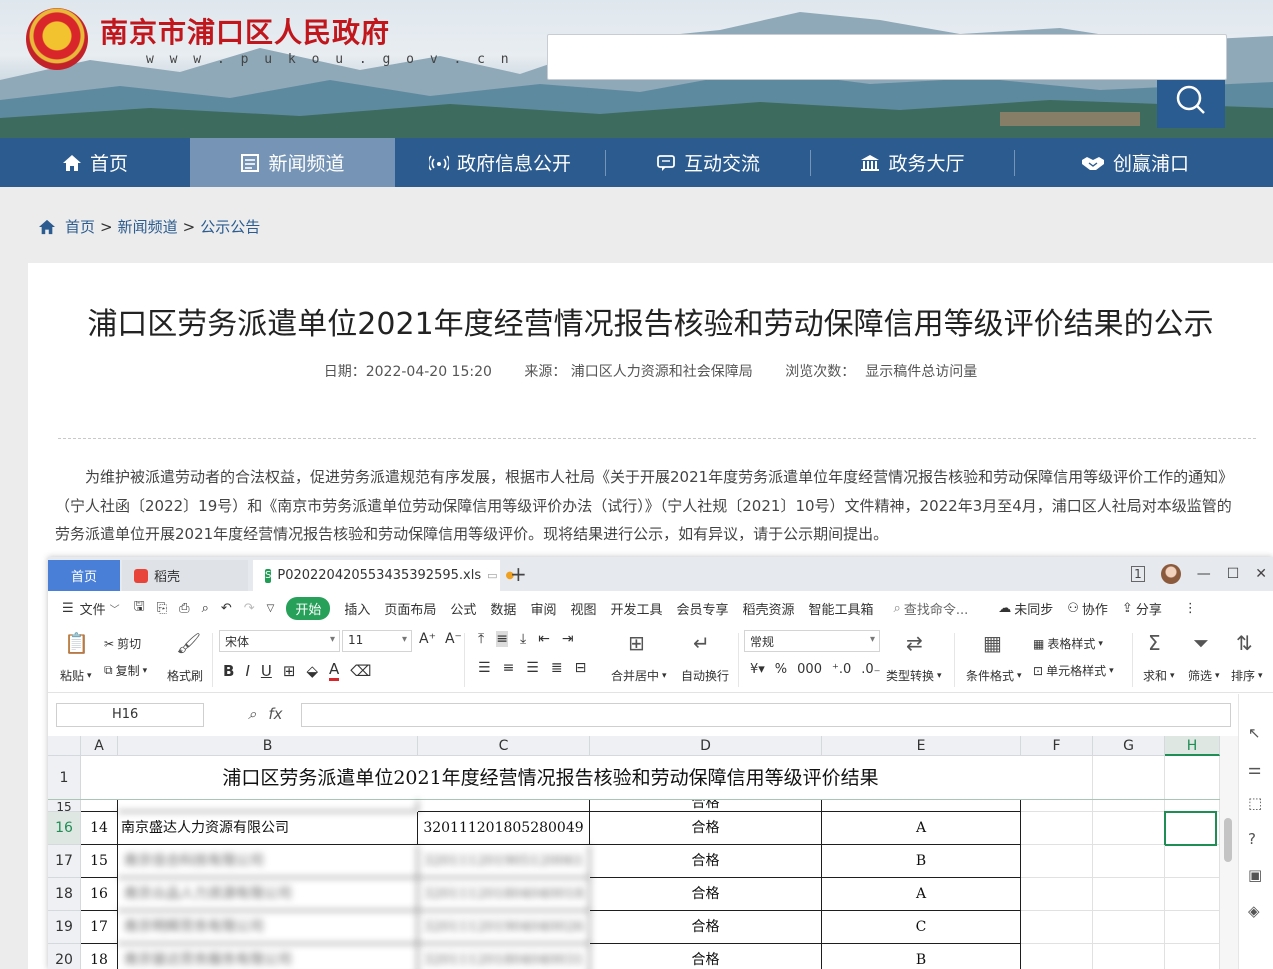 The height and width of the screenshot is (969, 1273). I want to click on cell-h17, so click(1192, 861).